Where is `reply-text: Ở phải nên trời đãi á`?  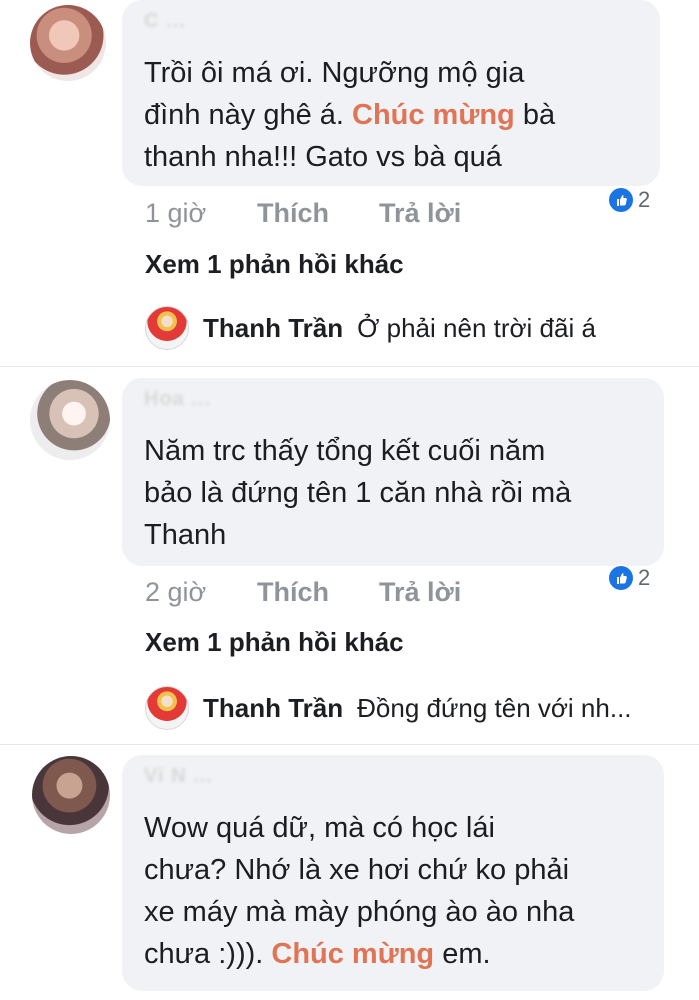
reply-text: Ở phải nên trời đãi á is located at coordinates (476, 327).